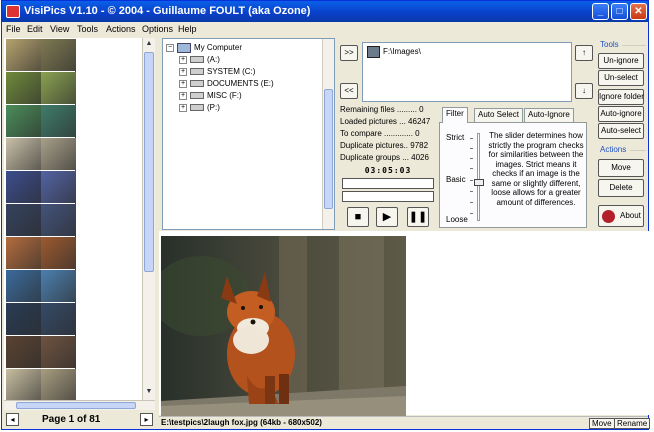  I want to click on move-button: Move, so click(621, 168).